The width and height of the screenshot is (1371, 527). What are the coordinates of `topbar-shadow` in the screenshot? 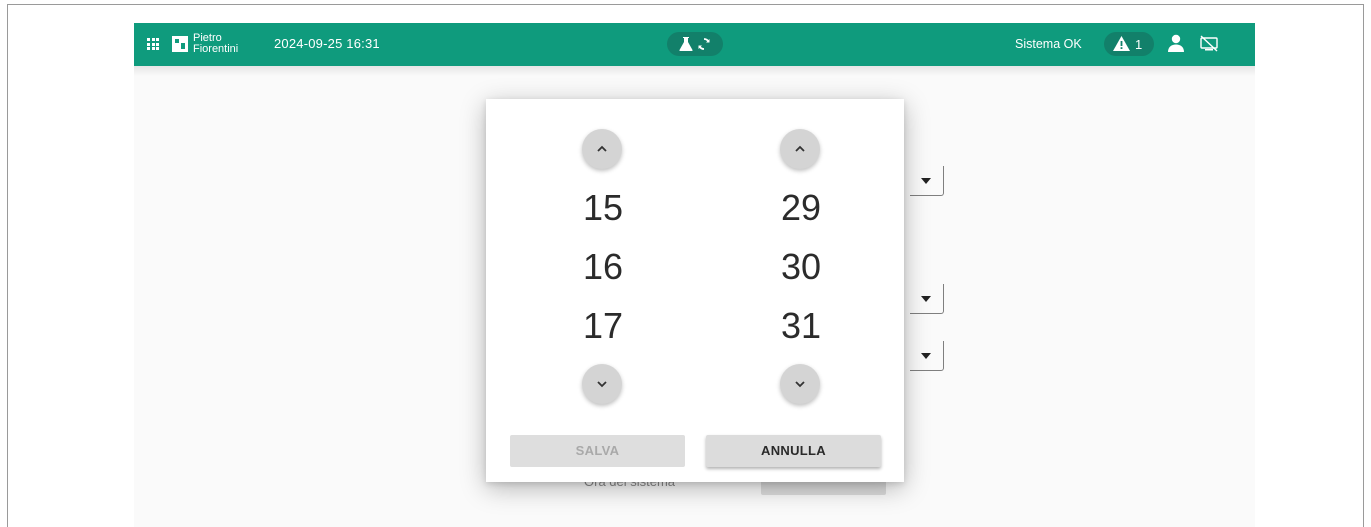 It's located at (694, 71).